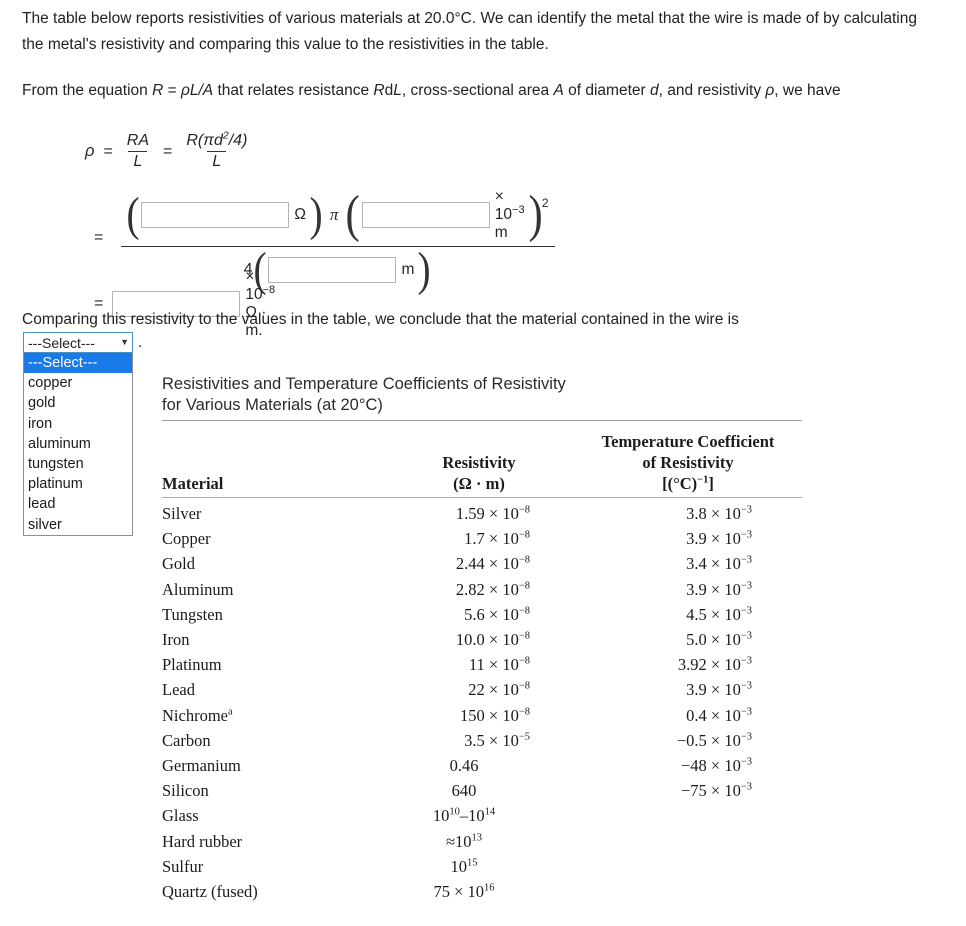  What do you see at coordinates (78, 383) in the screenshot?
I see `material-option-copper: copper` at bounding box center [78, 383].